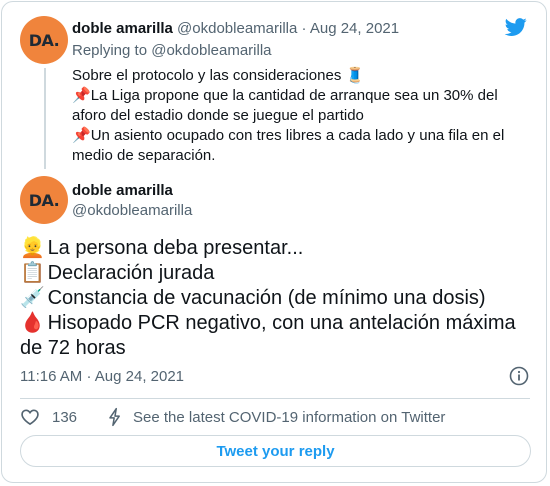  Describe the element at coordinates (207, 75) in the screenshot. I see `parent-line-text: Sobre el protocolo y las consideraciones` at that location.